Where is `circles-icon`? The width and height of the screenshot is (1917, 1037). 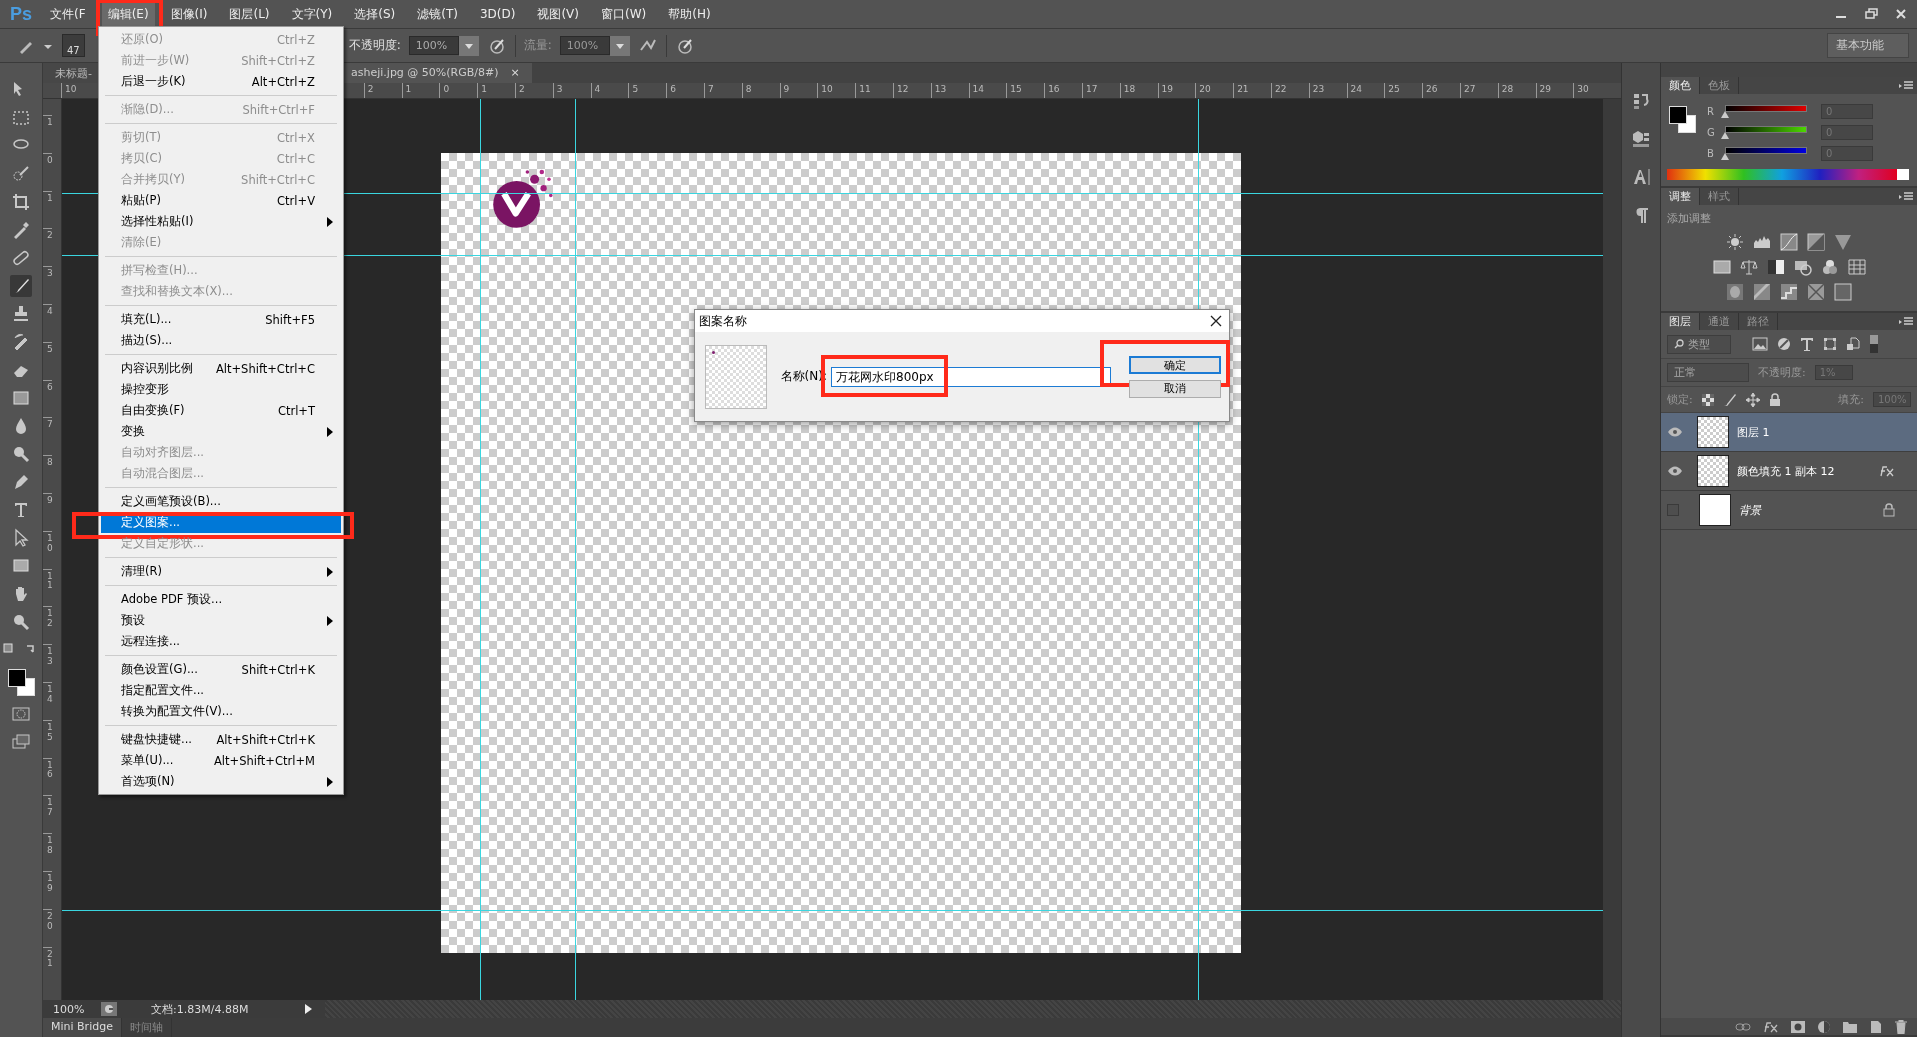 circles-icon is located at coordinates (1829, 267).